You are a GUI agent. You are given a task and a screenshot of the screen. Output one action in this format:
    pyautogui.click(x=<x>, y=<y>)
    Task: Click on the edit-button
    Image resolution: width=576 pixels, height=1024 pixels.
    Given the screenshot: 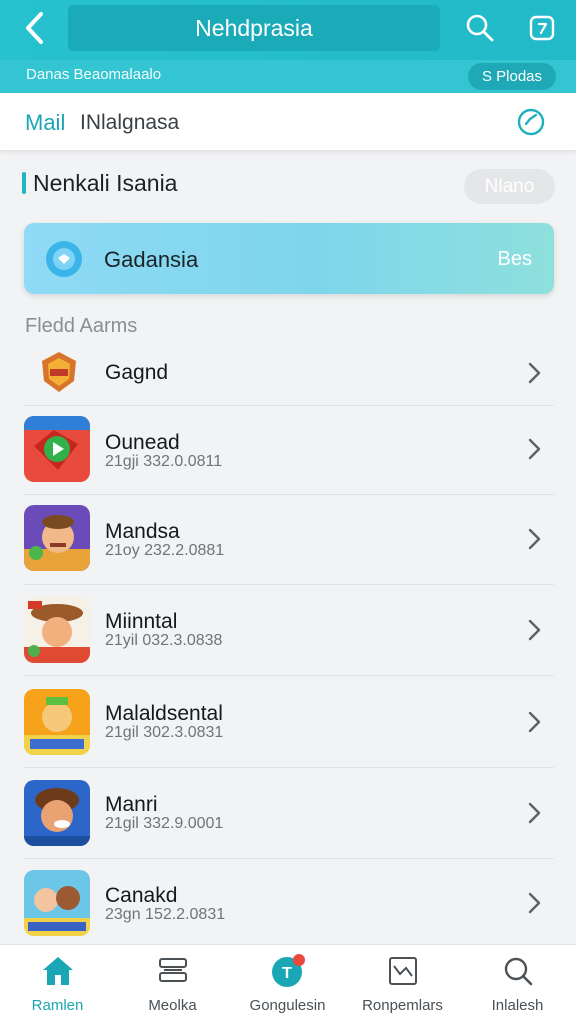 What is the action you would take?
    pyautogui.click(x=542, y=28)
    